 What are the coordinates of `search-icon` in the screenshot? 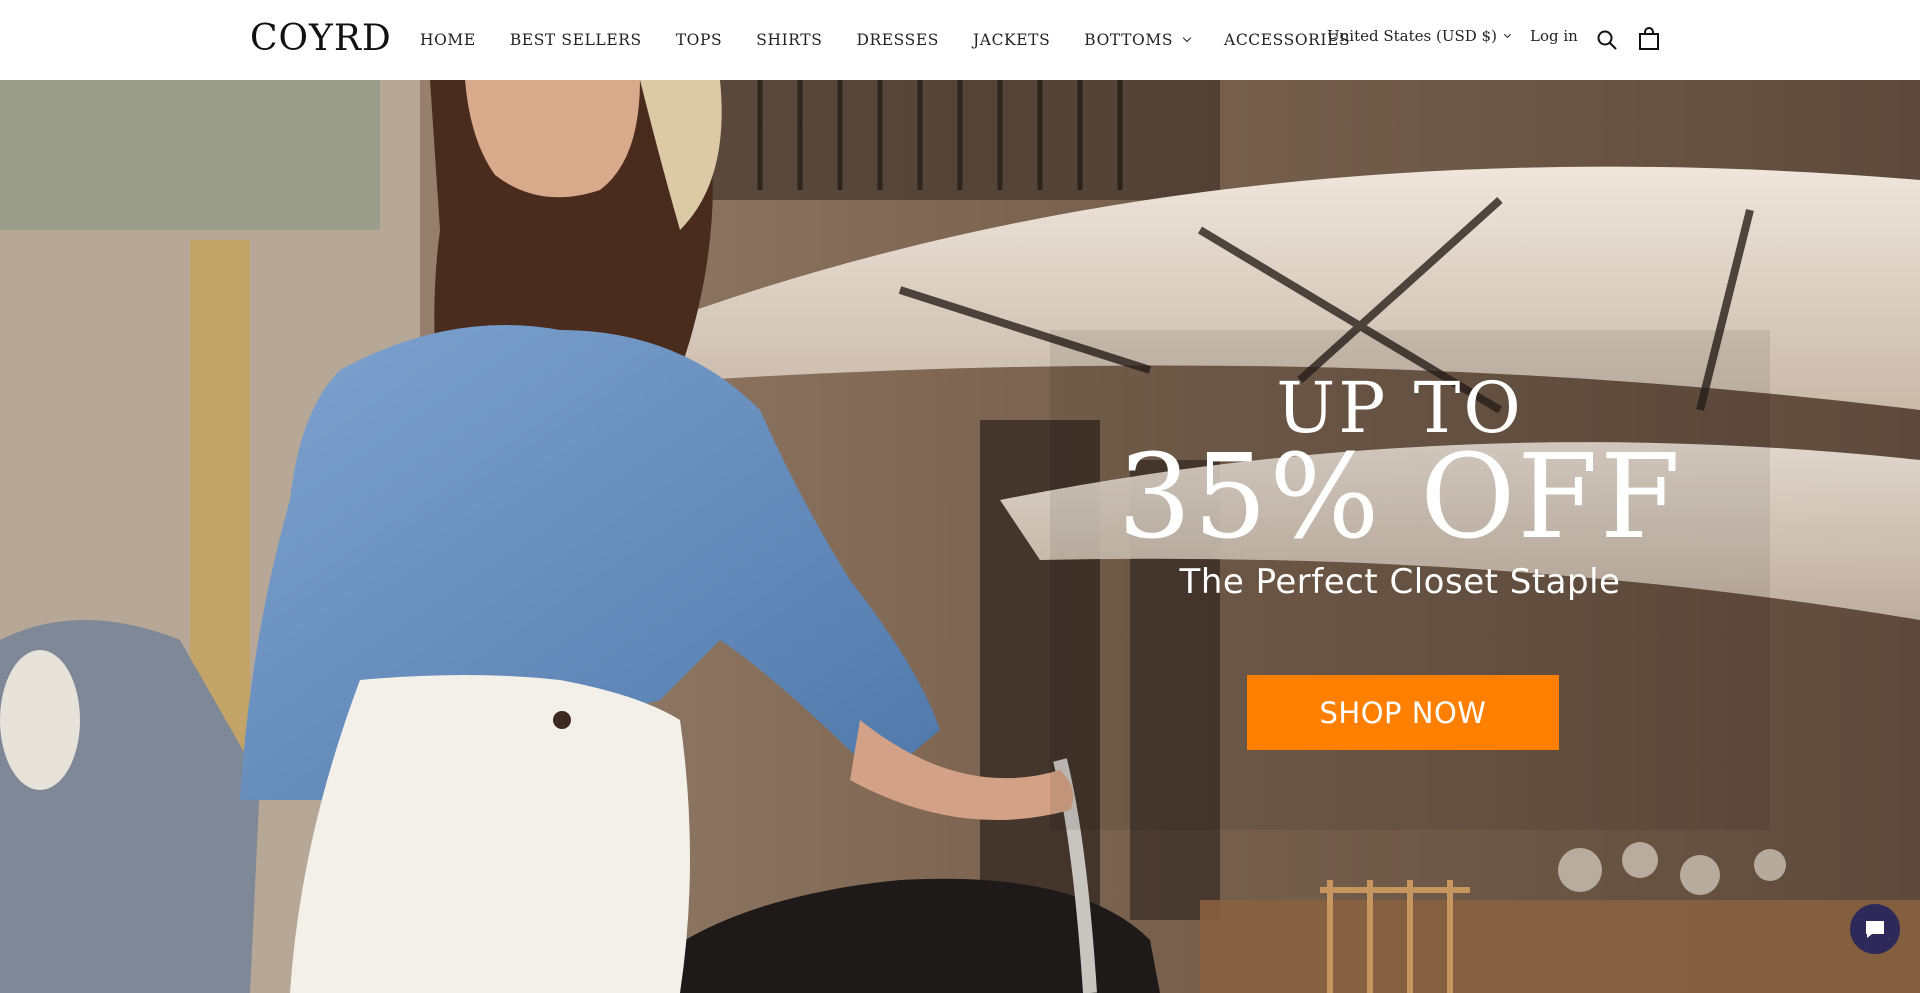 It's located at (1607, 40).